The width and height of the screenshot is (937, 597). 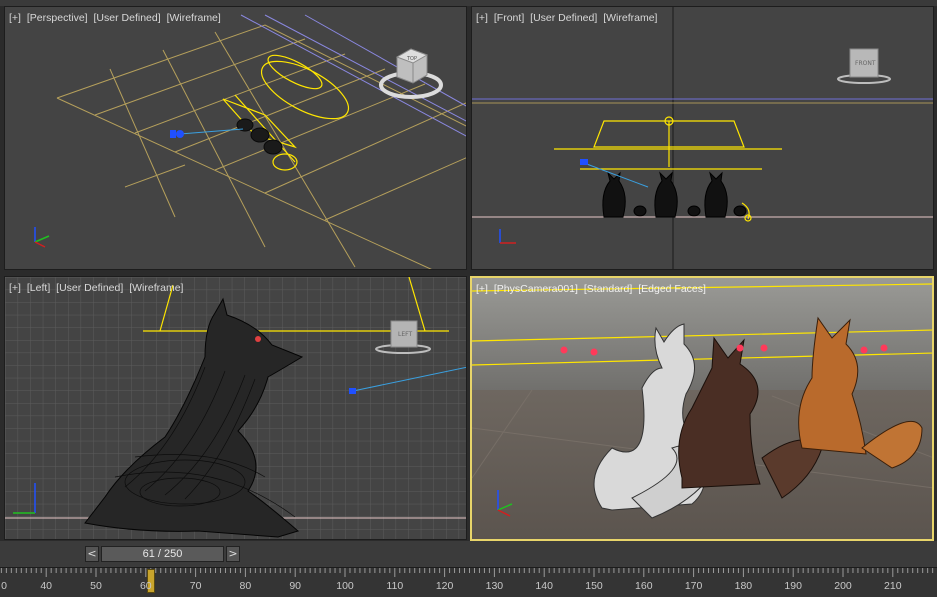 I want to click on track-bar-tick-label: 160, so click(x=644, y=586).